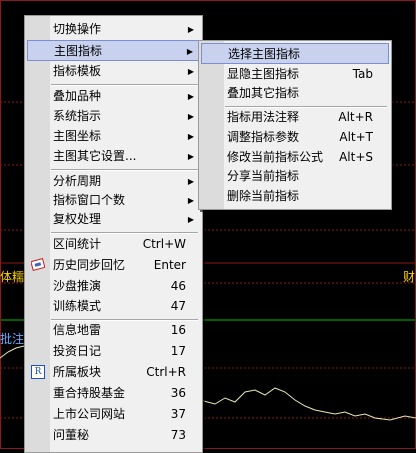 The height and width of the screenshot is (453, 416). I want to click on submenu-item-edit-formula: 修改当前指标公式 Alt+S, so click(295, 157).